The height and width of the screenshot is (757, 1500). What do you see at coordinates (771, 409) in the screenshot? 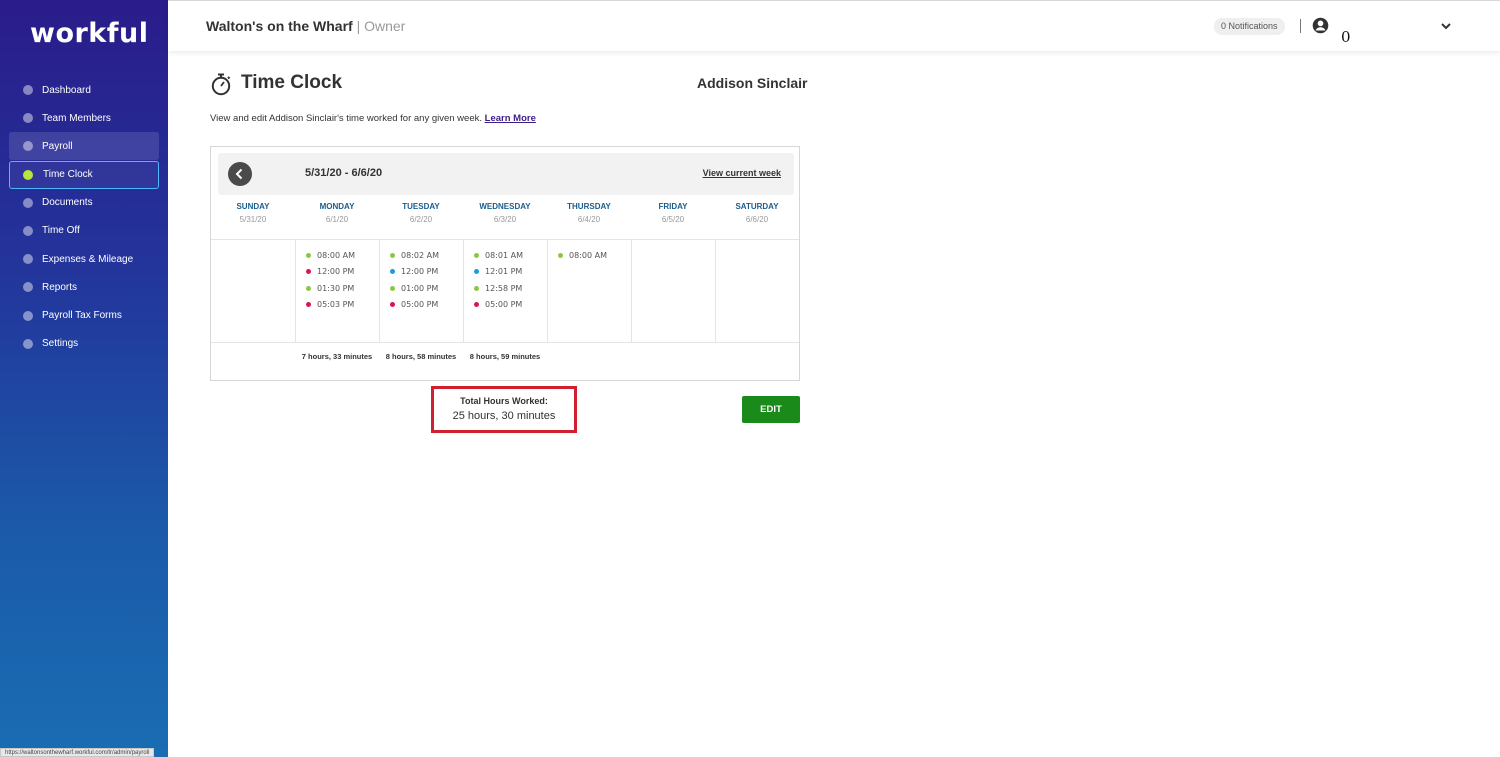
I see `edit-button: EDIT` at bounding box center [771, 409].